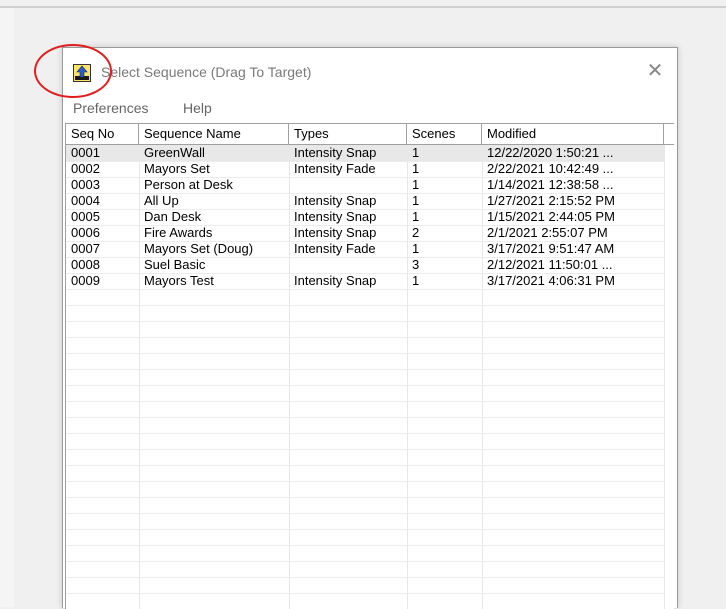 Image resolution: width=726 pixels, height=609 pixels. What do you see at coordinates (85, 200) in the screenshot?
I see `cell-seq-no: 0004` at bounding box center [85, 200].